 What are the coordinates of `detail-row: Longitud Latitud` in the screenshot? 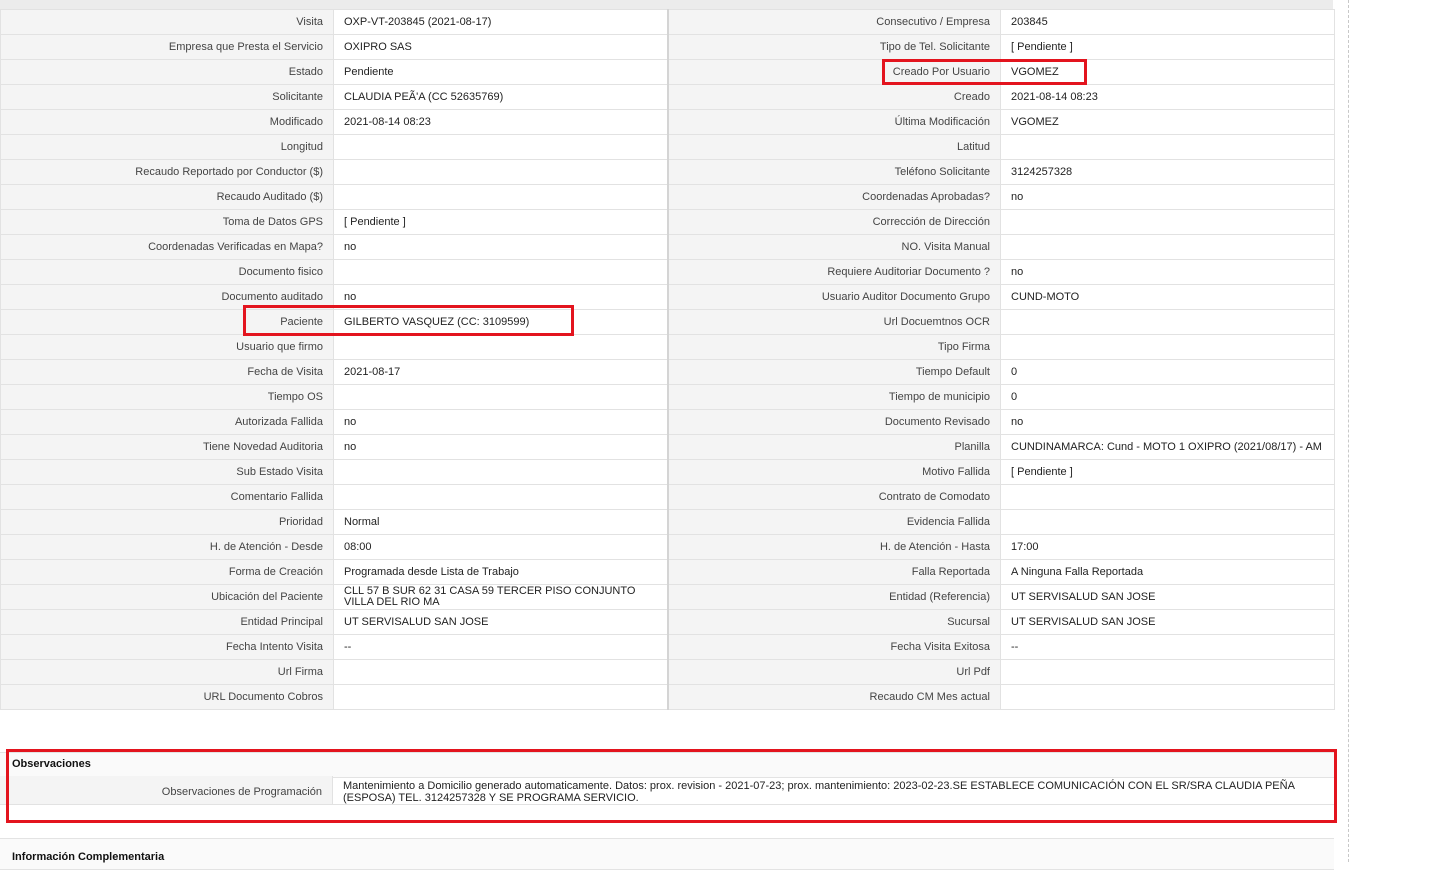 It's located at (667, 147).